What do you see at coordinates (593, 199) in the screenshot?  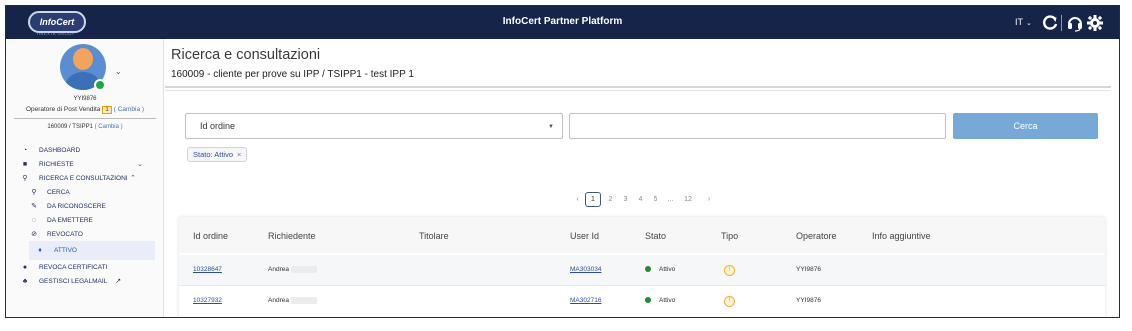 I see `page-button-current: 1` at bounding box center [593, 199].